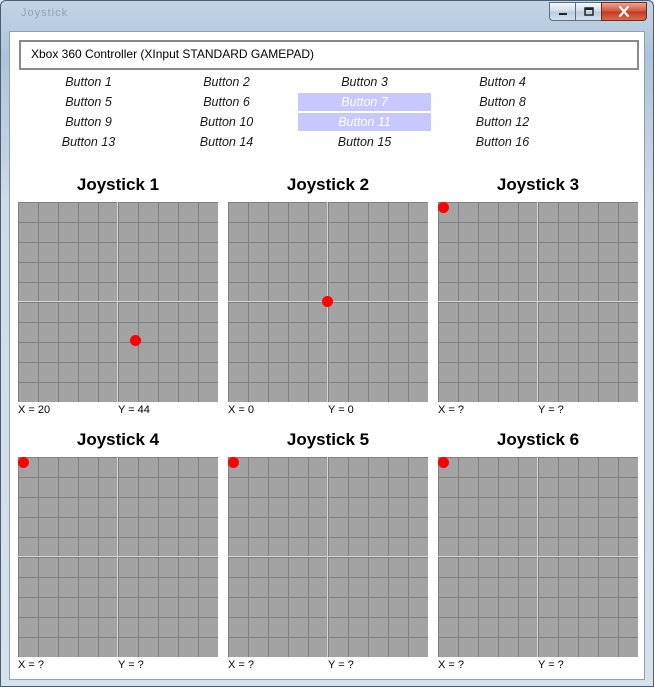  Describe the element at coordinates (328, 439) in the screenshot. I see `joystick-title: Joystick 5` at that location.